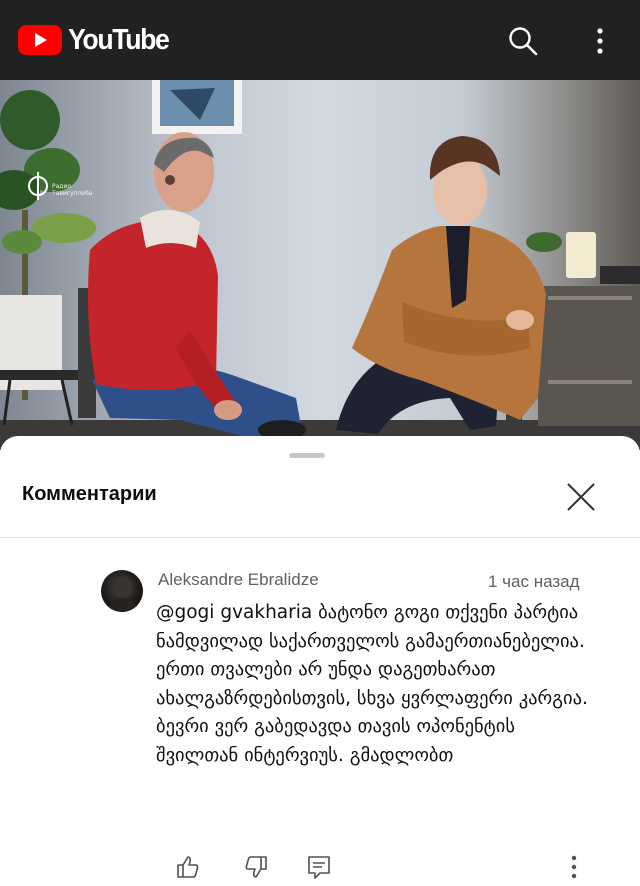  Describe the element at coordinates (72, 190) in the screenshot. I see `watermark-text: Радио Тависуплеба` at that location.